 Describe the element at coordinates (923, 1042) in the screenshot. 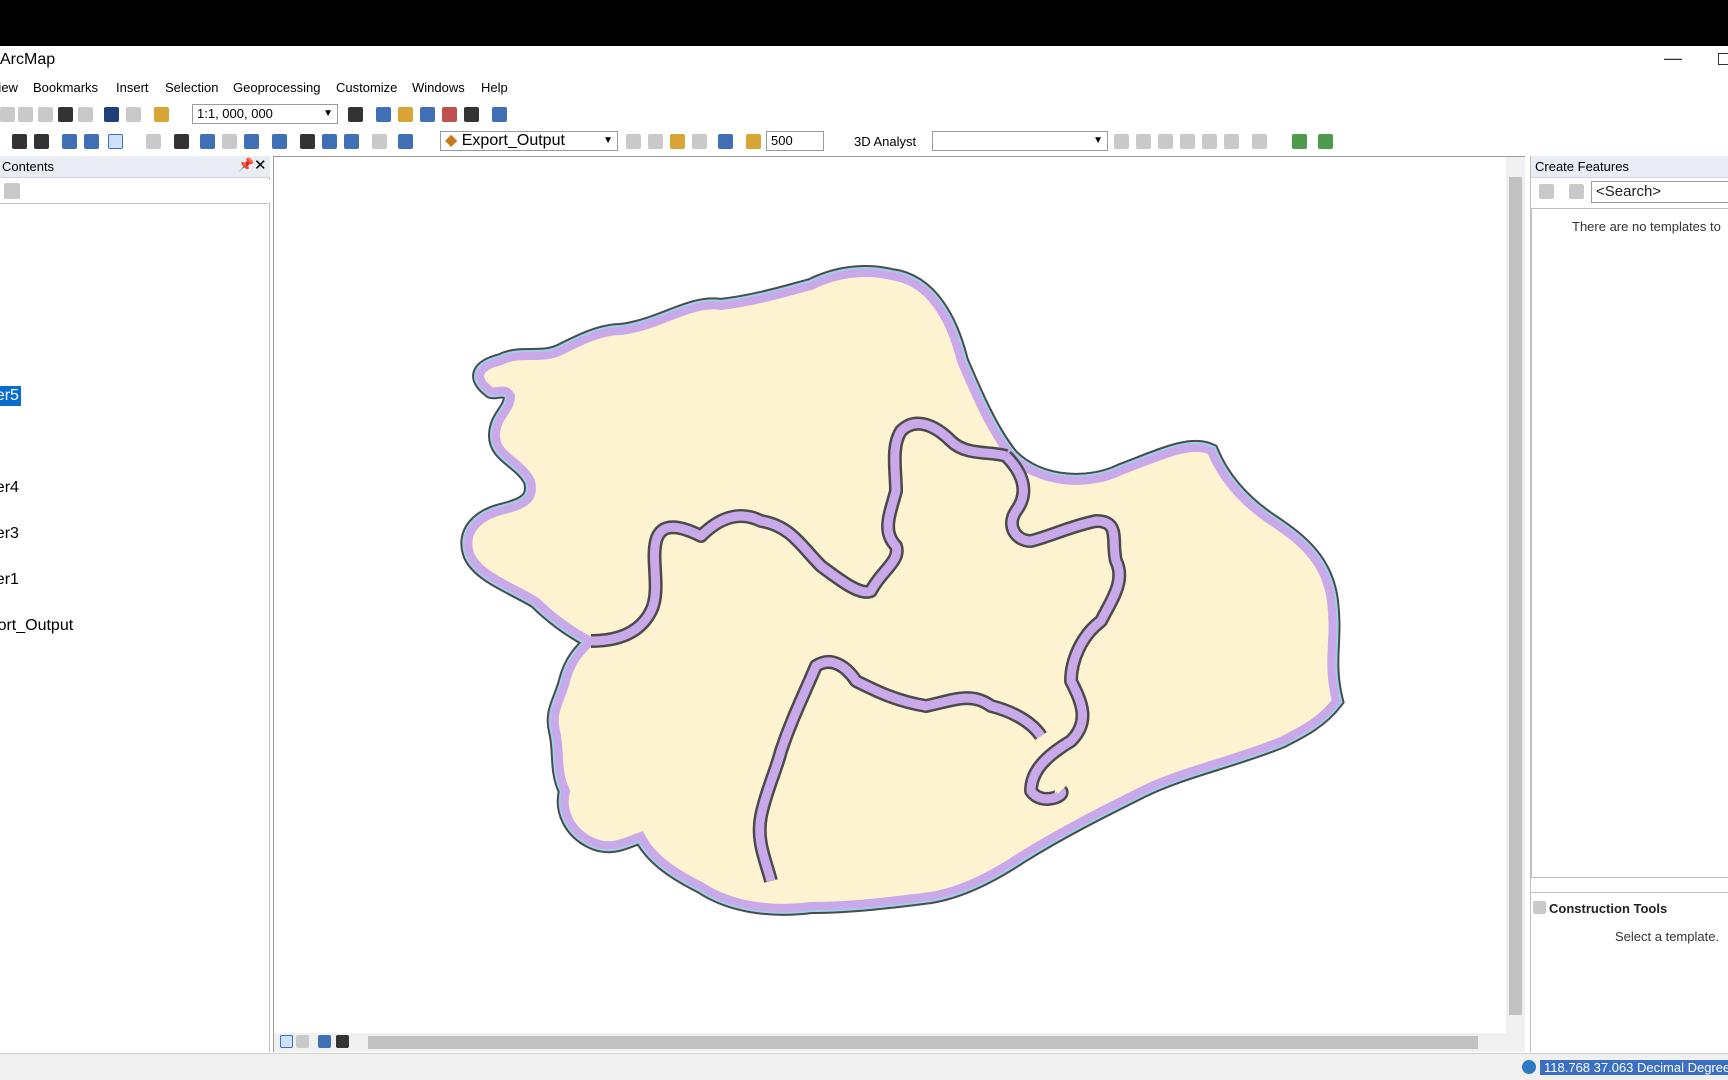

I see `horizontal-scroll-thumb` at that location.